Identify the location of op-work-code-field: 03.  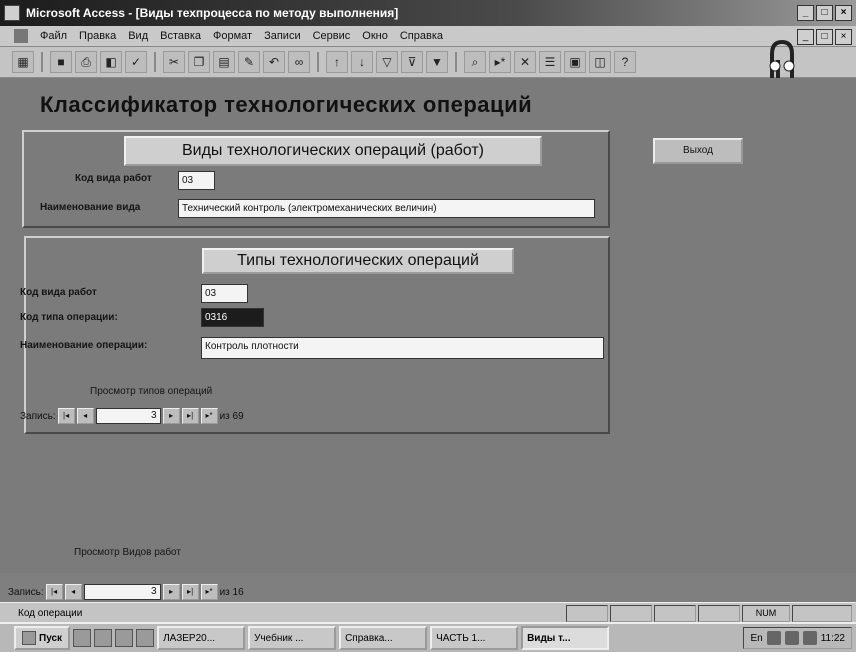
(224, 293).